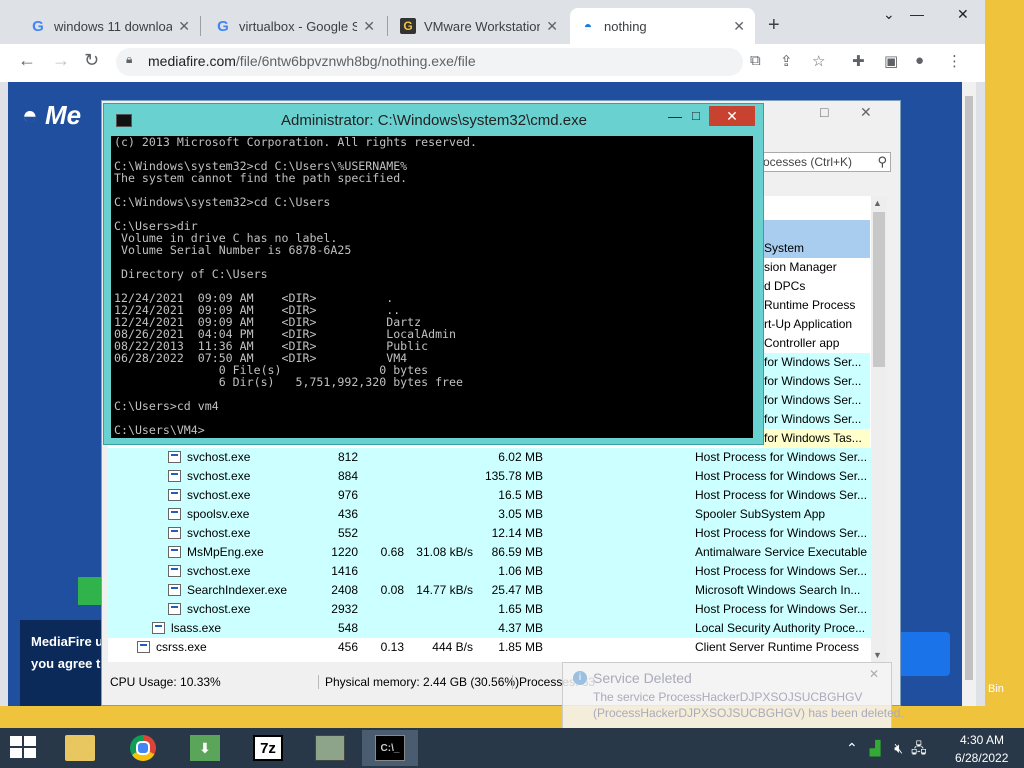  What do you see at coordinates (954, 61) in the screenshot?
I see `menu-dots-icon: ⋮` at bounding box center [954, 61].